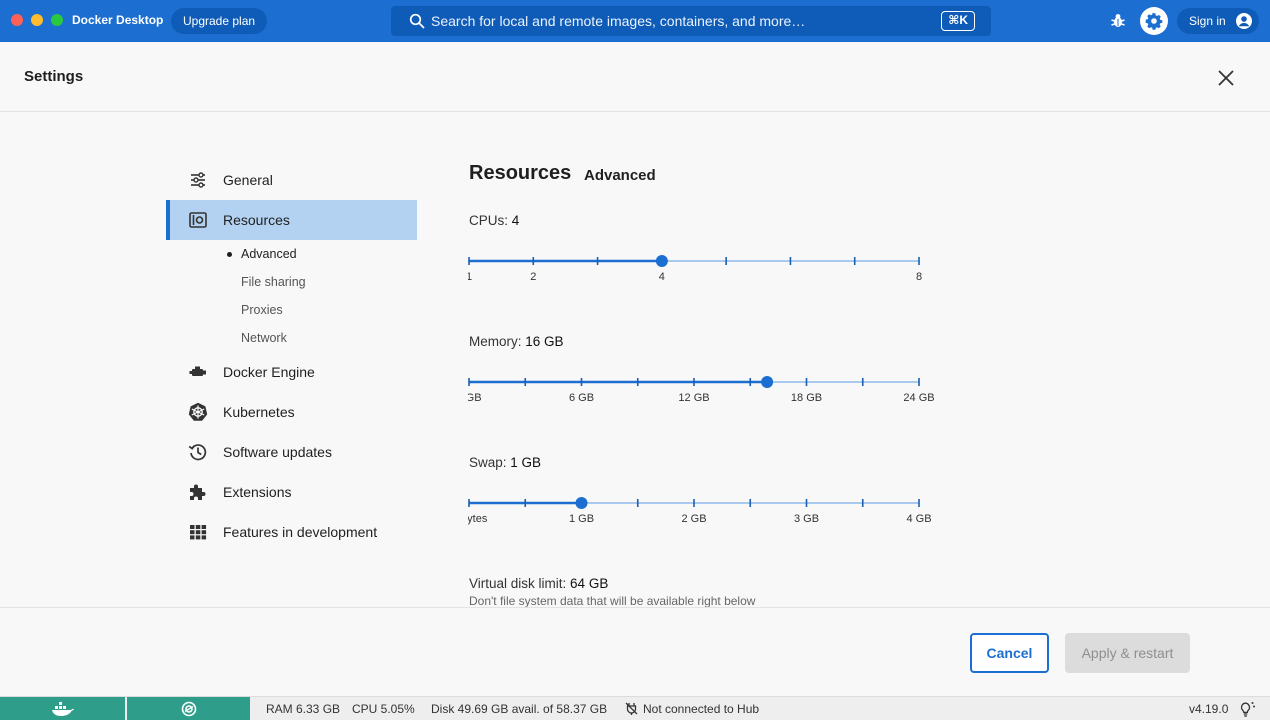  What do you see at coordinates (198, 220) in the screenshot?
I see `resources-icon` at bounding box center [198, 220].